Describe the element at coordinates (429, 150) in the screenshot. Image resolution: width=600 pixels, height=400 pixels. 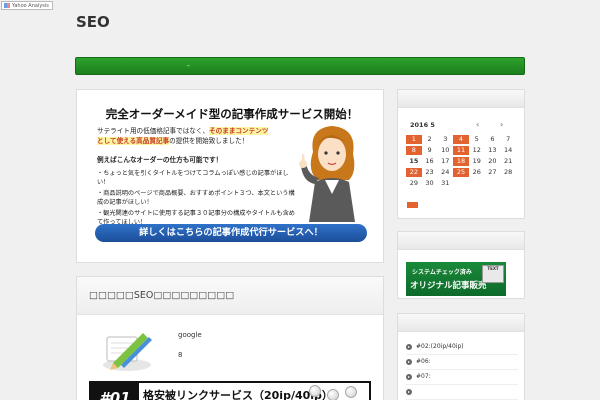
I see `calendar-day: 9` at that location.